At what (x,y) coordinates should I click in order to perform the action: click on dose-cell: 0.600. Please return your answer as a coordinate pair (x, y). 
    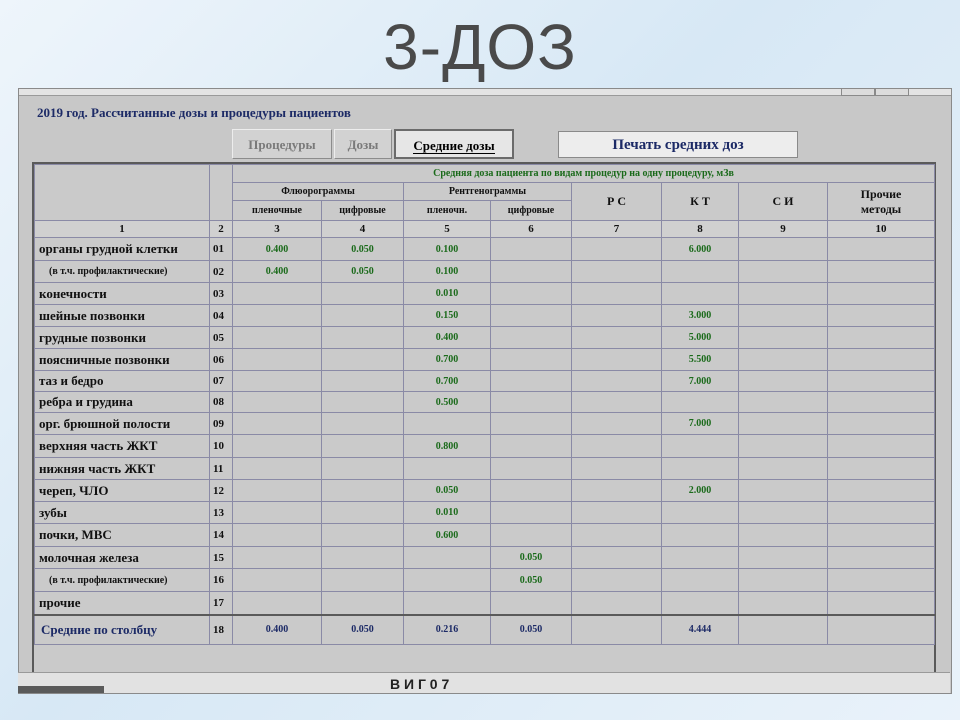
    Looking at the image, I should click on (447, 535).